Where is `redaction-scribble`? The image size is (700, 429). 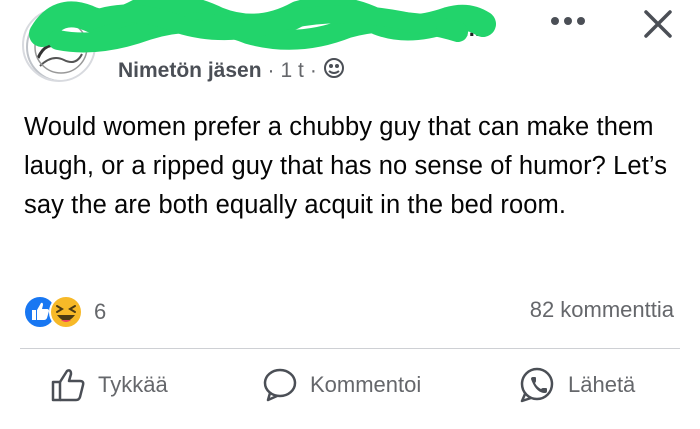 redaction-scribble is located at coordinates (262, 26).